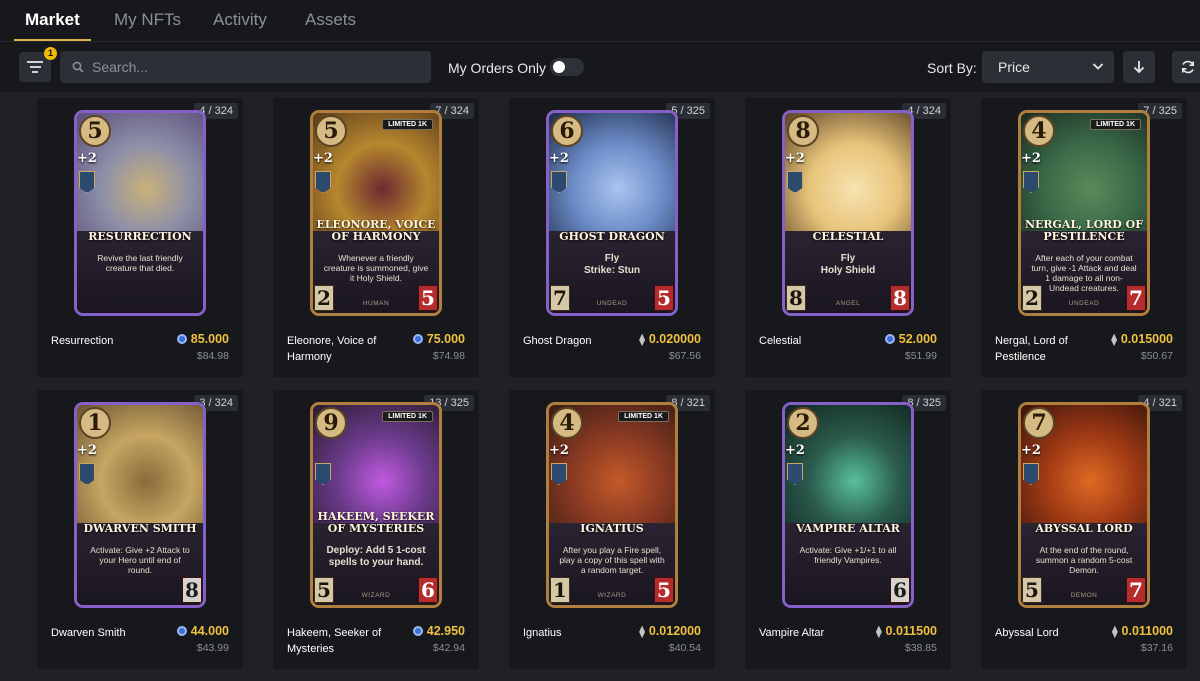 The height and width of the screenshot is (681, 1200). Describe the element at coordinates (1014, 67) in the screenshot. I see `sort-selected-value: Price` at that location.